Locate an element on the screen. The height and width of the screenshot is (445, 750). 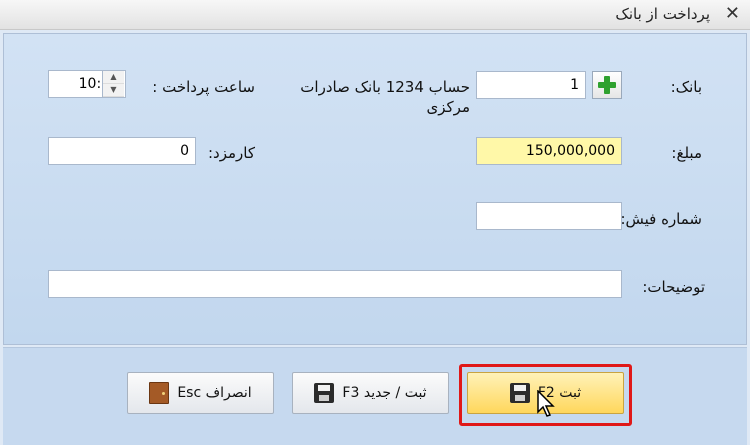
payment-time-label: ساعت پرداخت : is located at coordinates (203, 87).